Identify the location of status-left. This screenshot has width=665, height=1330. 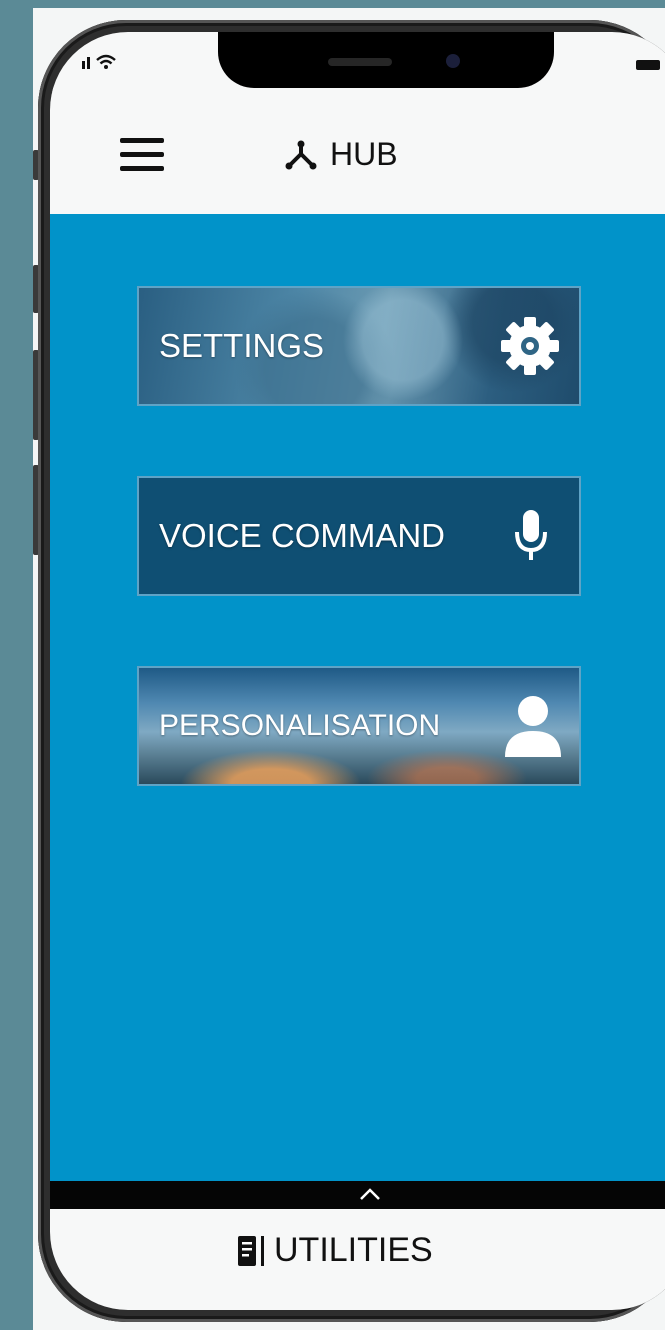
(99, 62).